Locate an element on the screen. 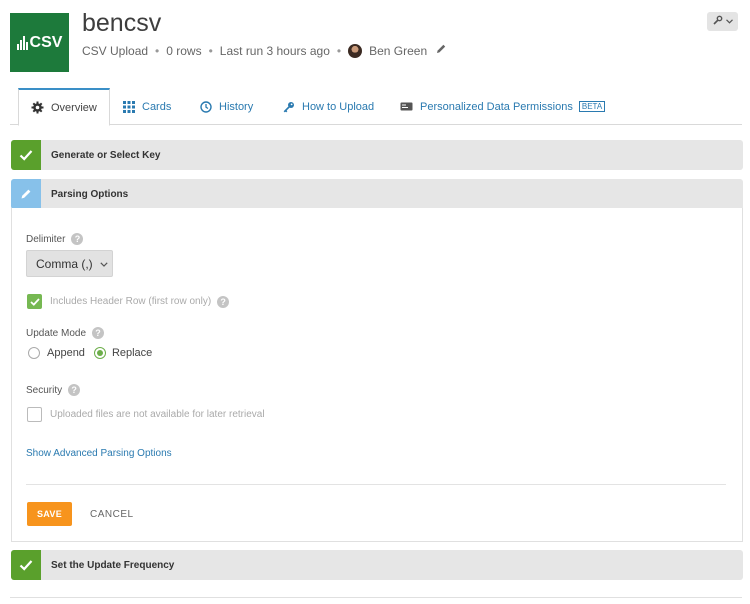  tab-overview-label: Overview is located at coordinates (74, 107).